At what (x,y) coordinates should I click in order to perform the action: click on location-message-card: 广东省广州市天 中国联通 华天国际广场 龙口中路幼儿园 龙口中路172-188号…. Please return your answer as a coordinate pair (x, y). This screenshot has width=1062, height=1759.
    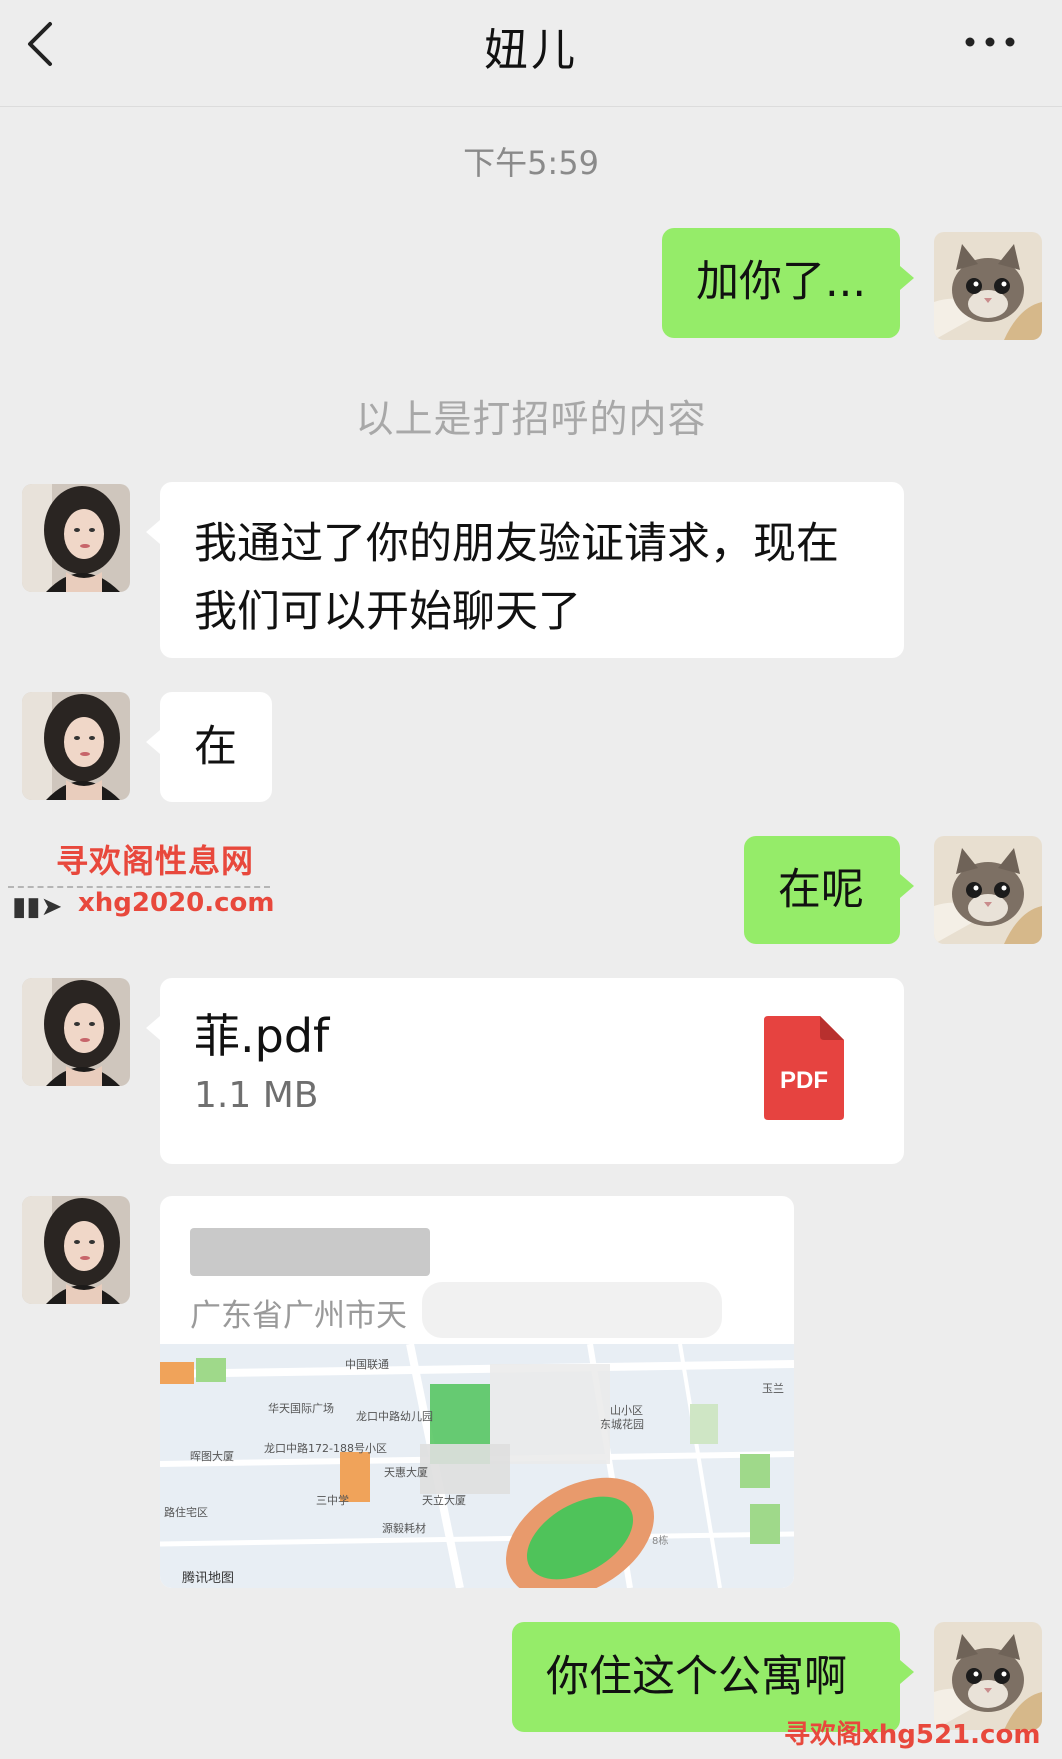
    Looking at the image, I should click on (477, 1392).